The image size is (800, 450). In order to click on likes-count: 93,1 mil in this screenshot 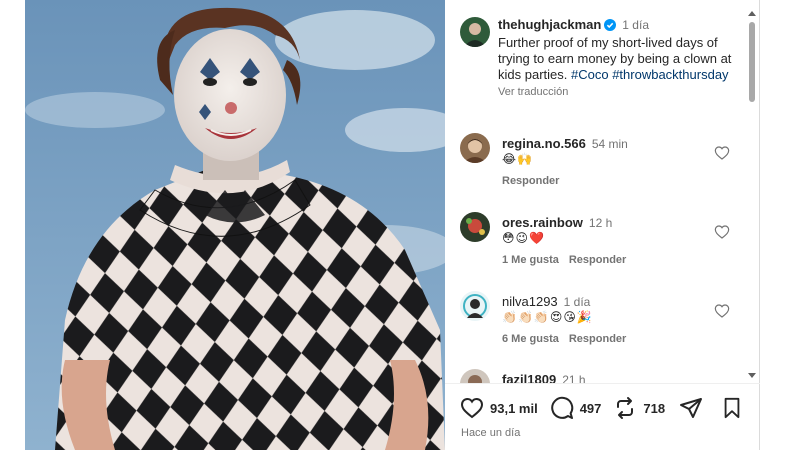, I will do `click(514, 408)`.